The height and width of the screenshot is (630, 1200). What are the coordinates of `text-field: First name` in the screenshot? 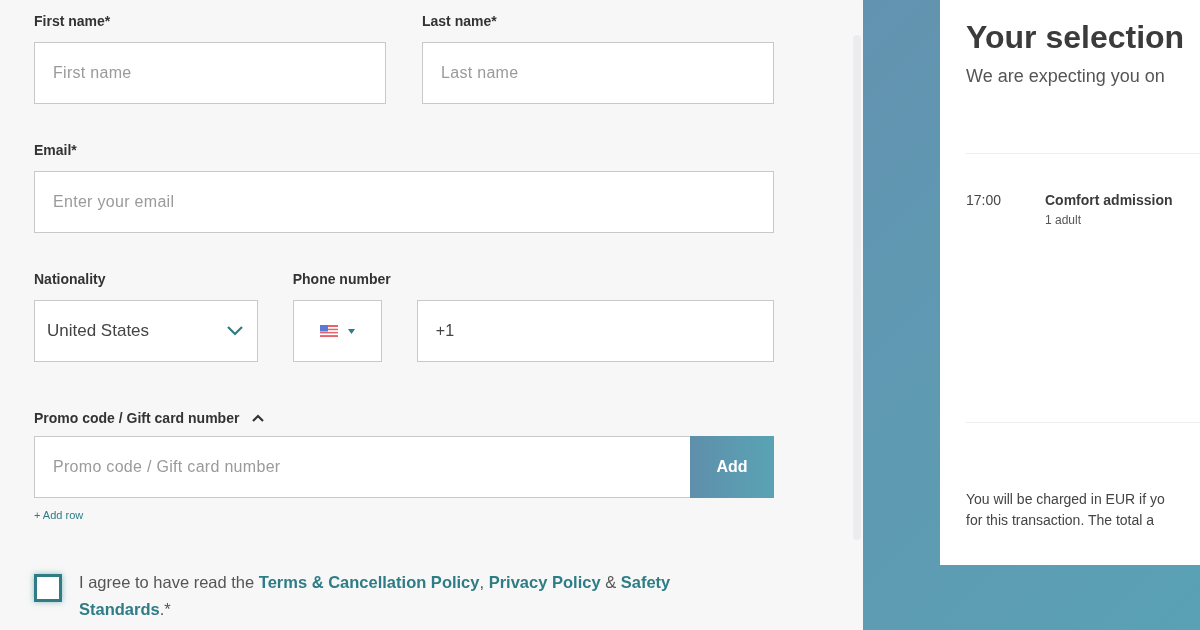 It's located at (210, 73).